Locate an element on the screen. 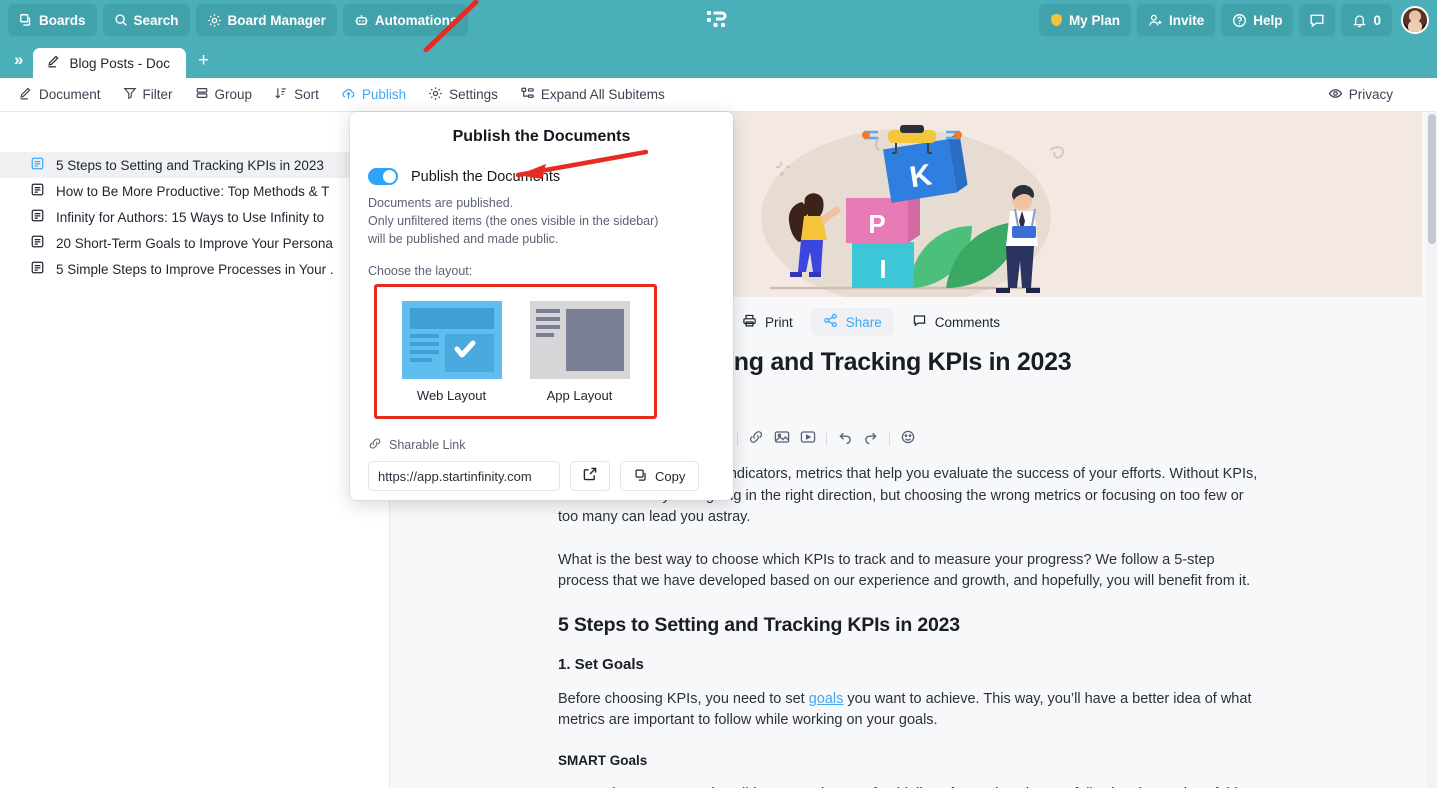  tab-label: Blog Posts - Doc is located at coordinates (120, 63).